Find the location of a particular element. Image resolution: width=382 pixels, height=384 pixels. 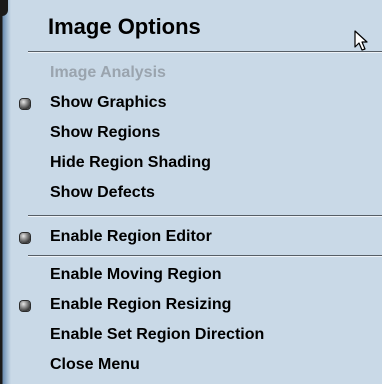

menu-item-label: Show Regions is located at coordinates (105, 132).